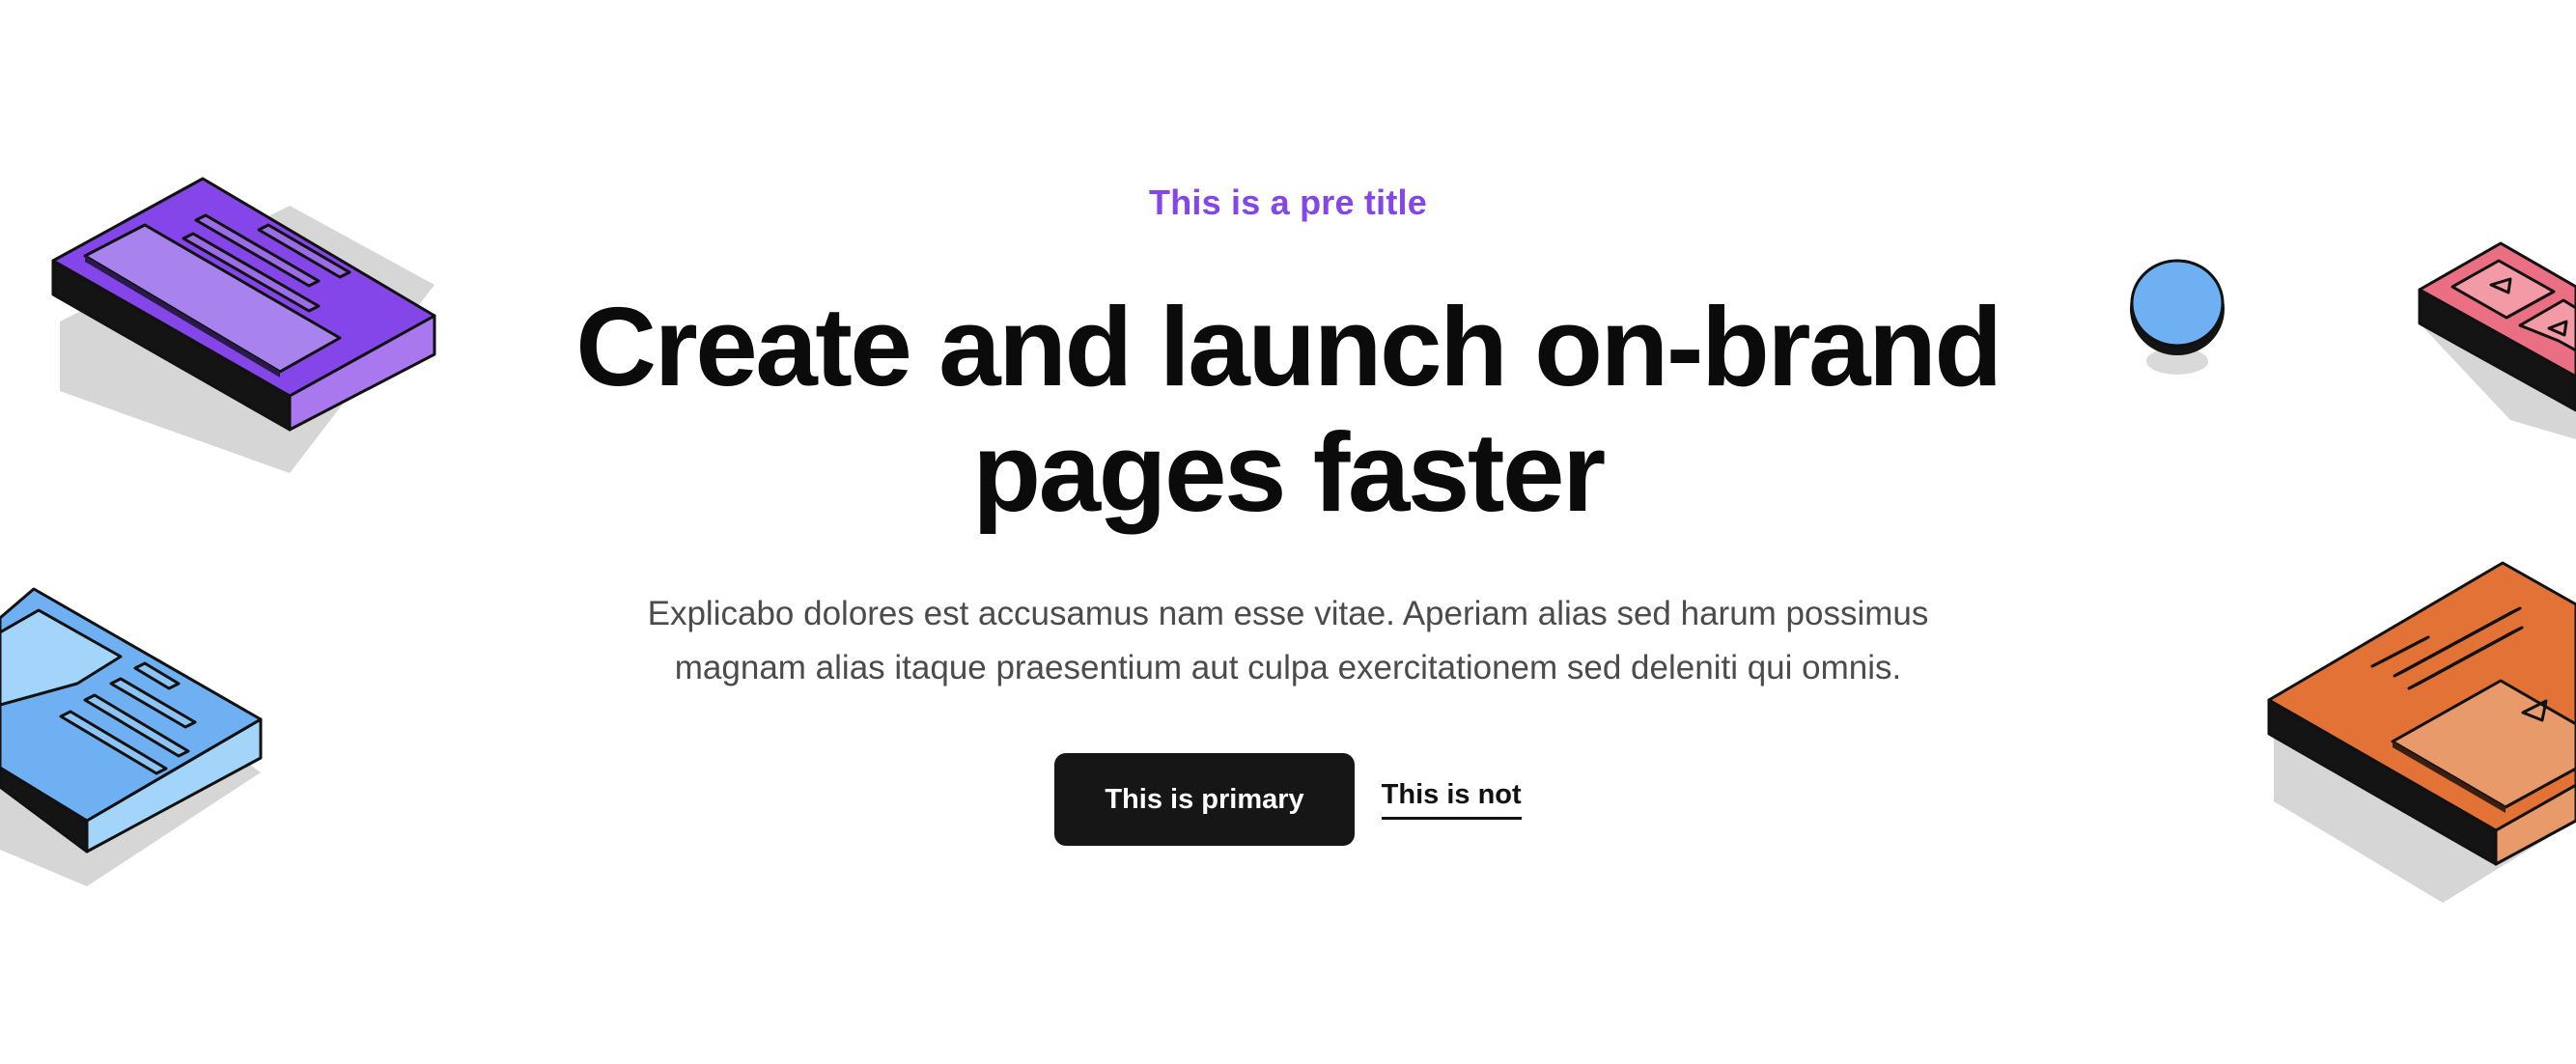 The height and width of the screenshot is (1064, 2576). Describe the element at coordinates (2422, 732) in the screenshot. I see `orange-card-illustration` at that location.